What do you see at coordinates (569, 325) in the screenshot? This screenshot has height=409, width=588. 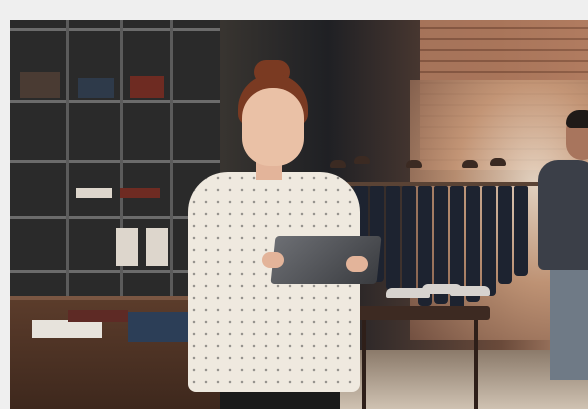 I see `man-legs` at bounding box center [569, 325].